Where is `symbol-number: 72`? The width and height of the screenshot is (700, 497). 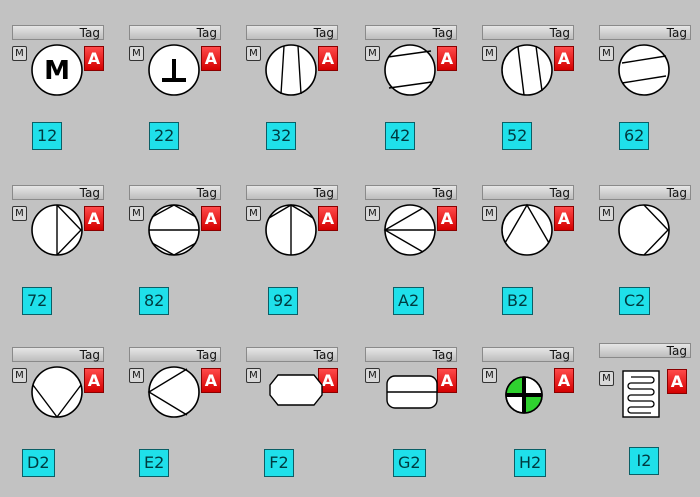 symbol-number: 72 is located at coordinates (37, 301).